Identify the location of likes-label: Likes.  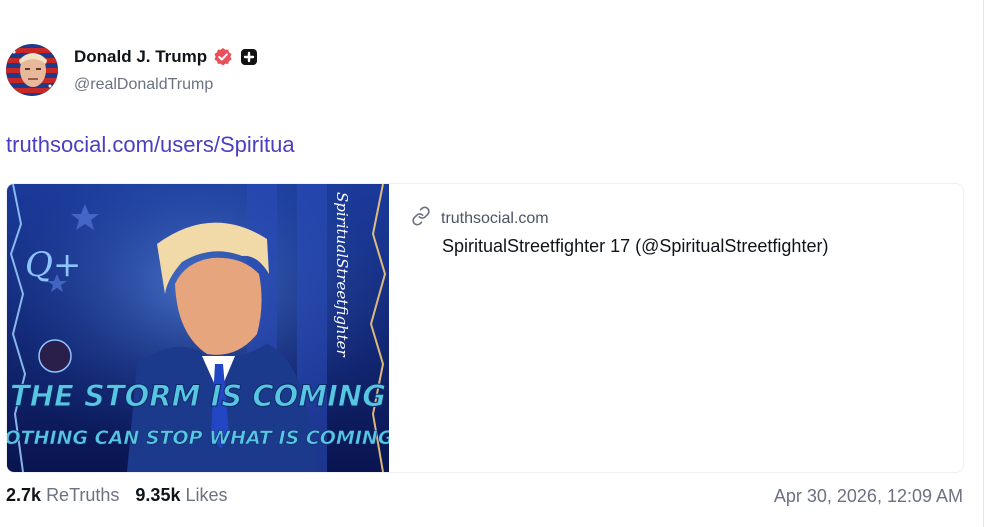
(206, 495).